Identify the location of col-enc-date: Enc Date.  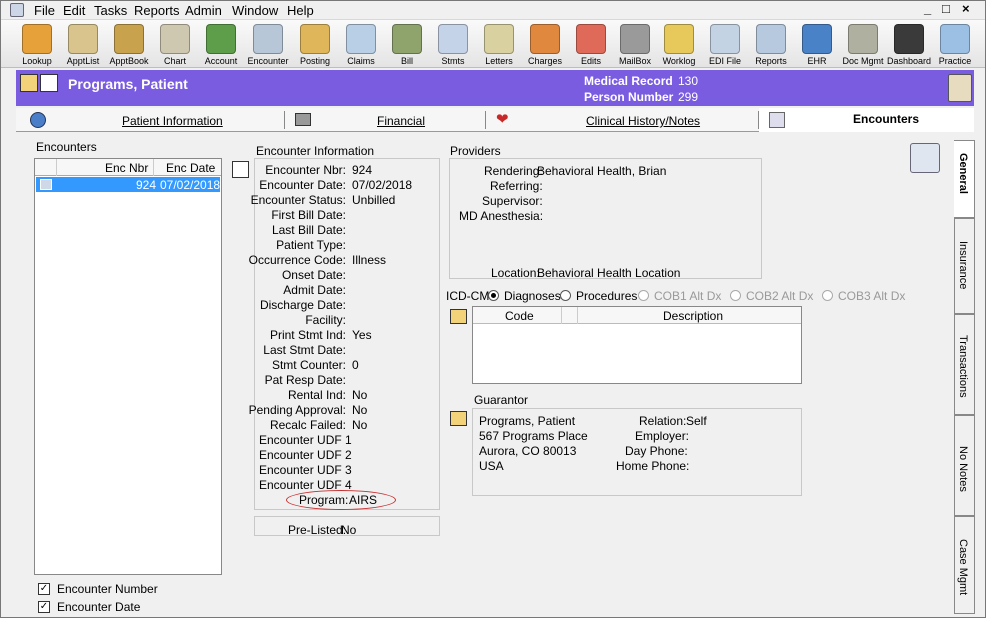
(190, 168).